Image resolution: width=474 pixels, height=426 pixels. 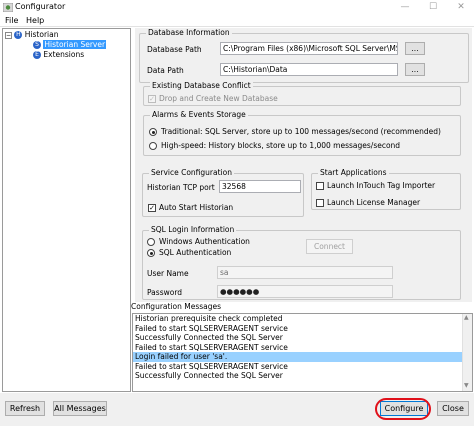 I want to click on database-information-title: Database Information, so click(x=189, y=32).